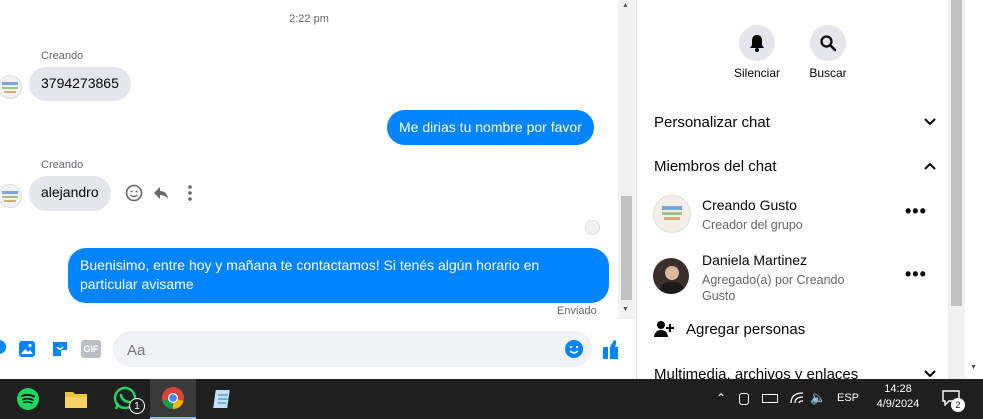 The width and height of the screenshot is (983, 419). What do you see at coordinates (610, 351) in the screenshot?
I see `thumbs-up-icon` at bounding box center [610, 351].